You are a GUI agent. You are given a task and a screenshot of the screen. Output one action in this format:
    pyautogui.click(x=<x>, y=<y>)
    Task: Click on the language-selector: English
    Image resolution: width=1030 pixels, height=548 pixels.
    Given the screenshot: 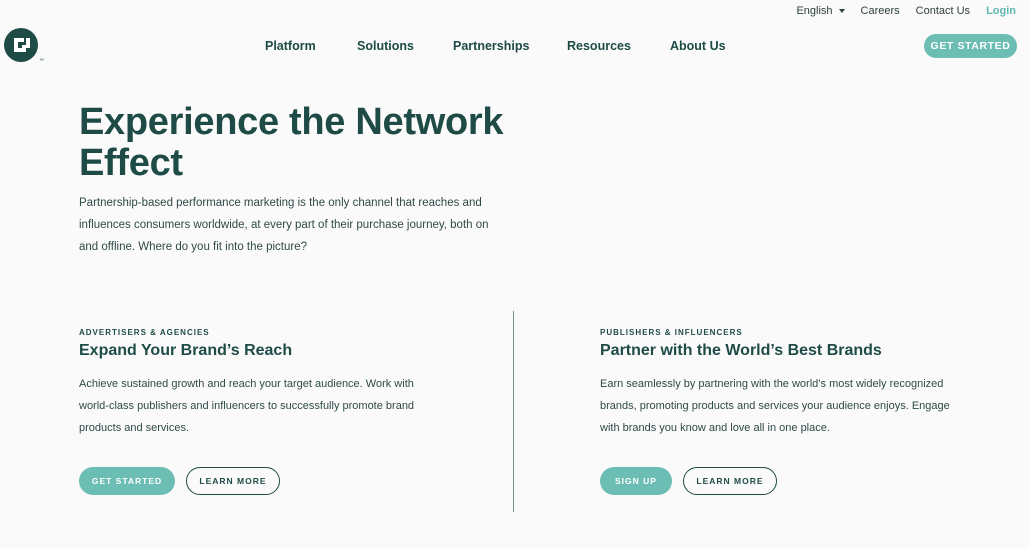 What is the action you would take?
    pyautogui.click(x=820, y=11)
    